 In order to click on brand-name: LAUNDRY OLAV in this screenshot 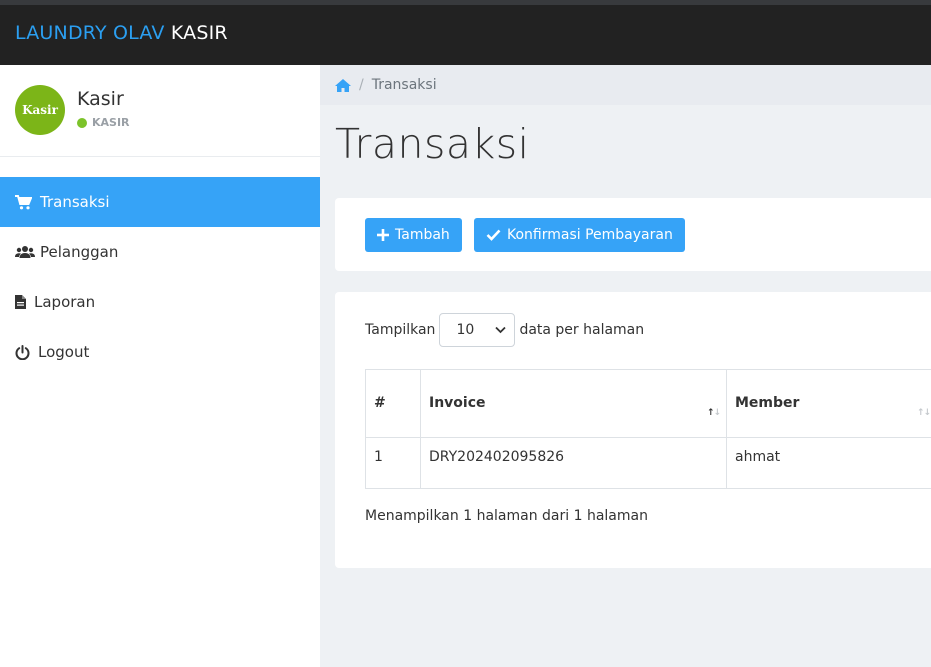, I will do `click(90, 33)`.